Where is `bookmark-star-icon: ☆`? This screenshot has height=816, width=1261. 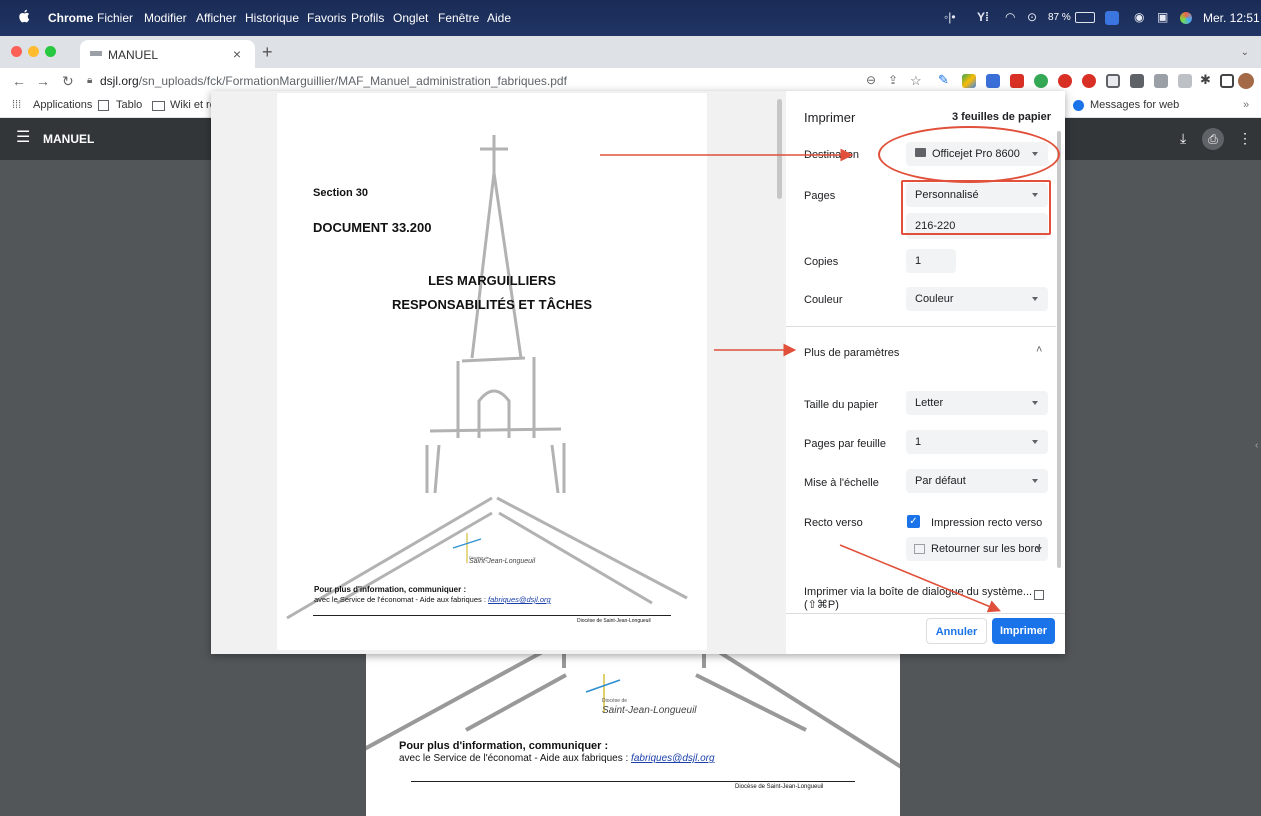 bookmark-star-icon: ☆ is located at coordinates (916, 81).